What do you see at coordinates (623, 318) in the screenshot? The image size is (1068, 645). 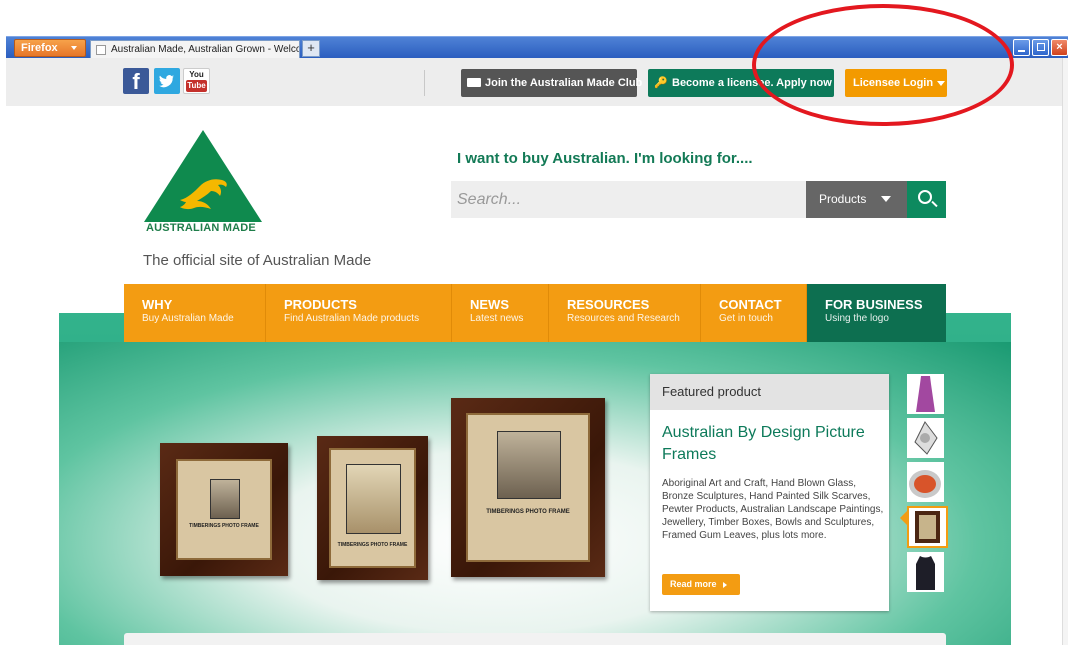 I see `nav-item-subtitle: Resources and Research` at bounding box center [623, 318].